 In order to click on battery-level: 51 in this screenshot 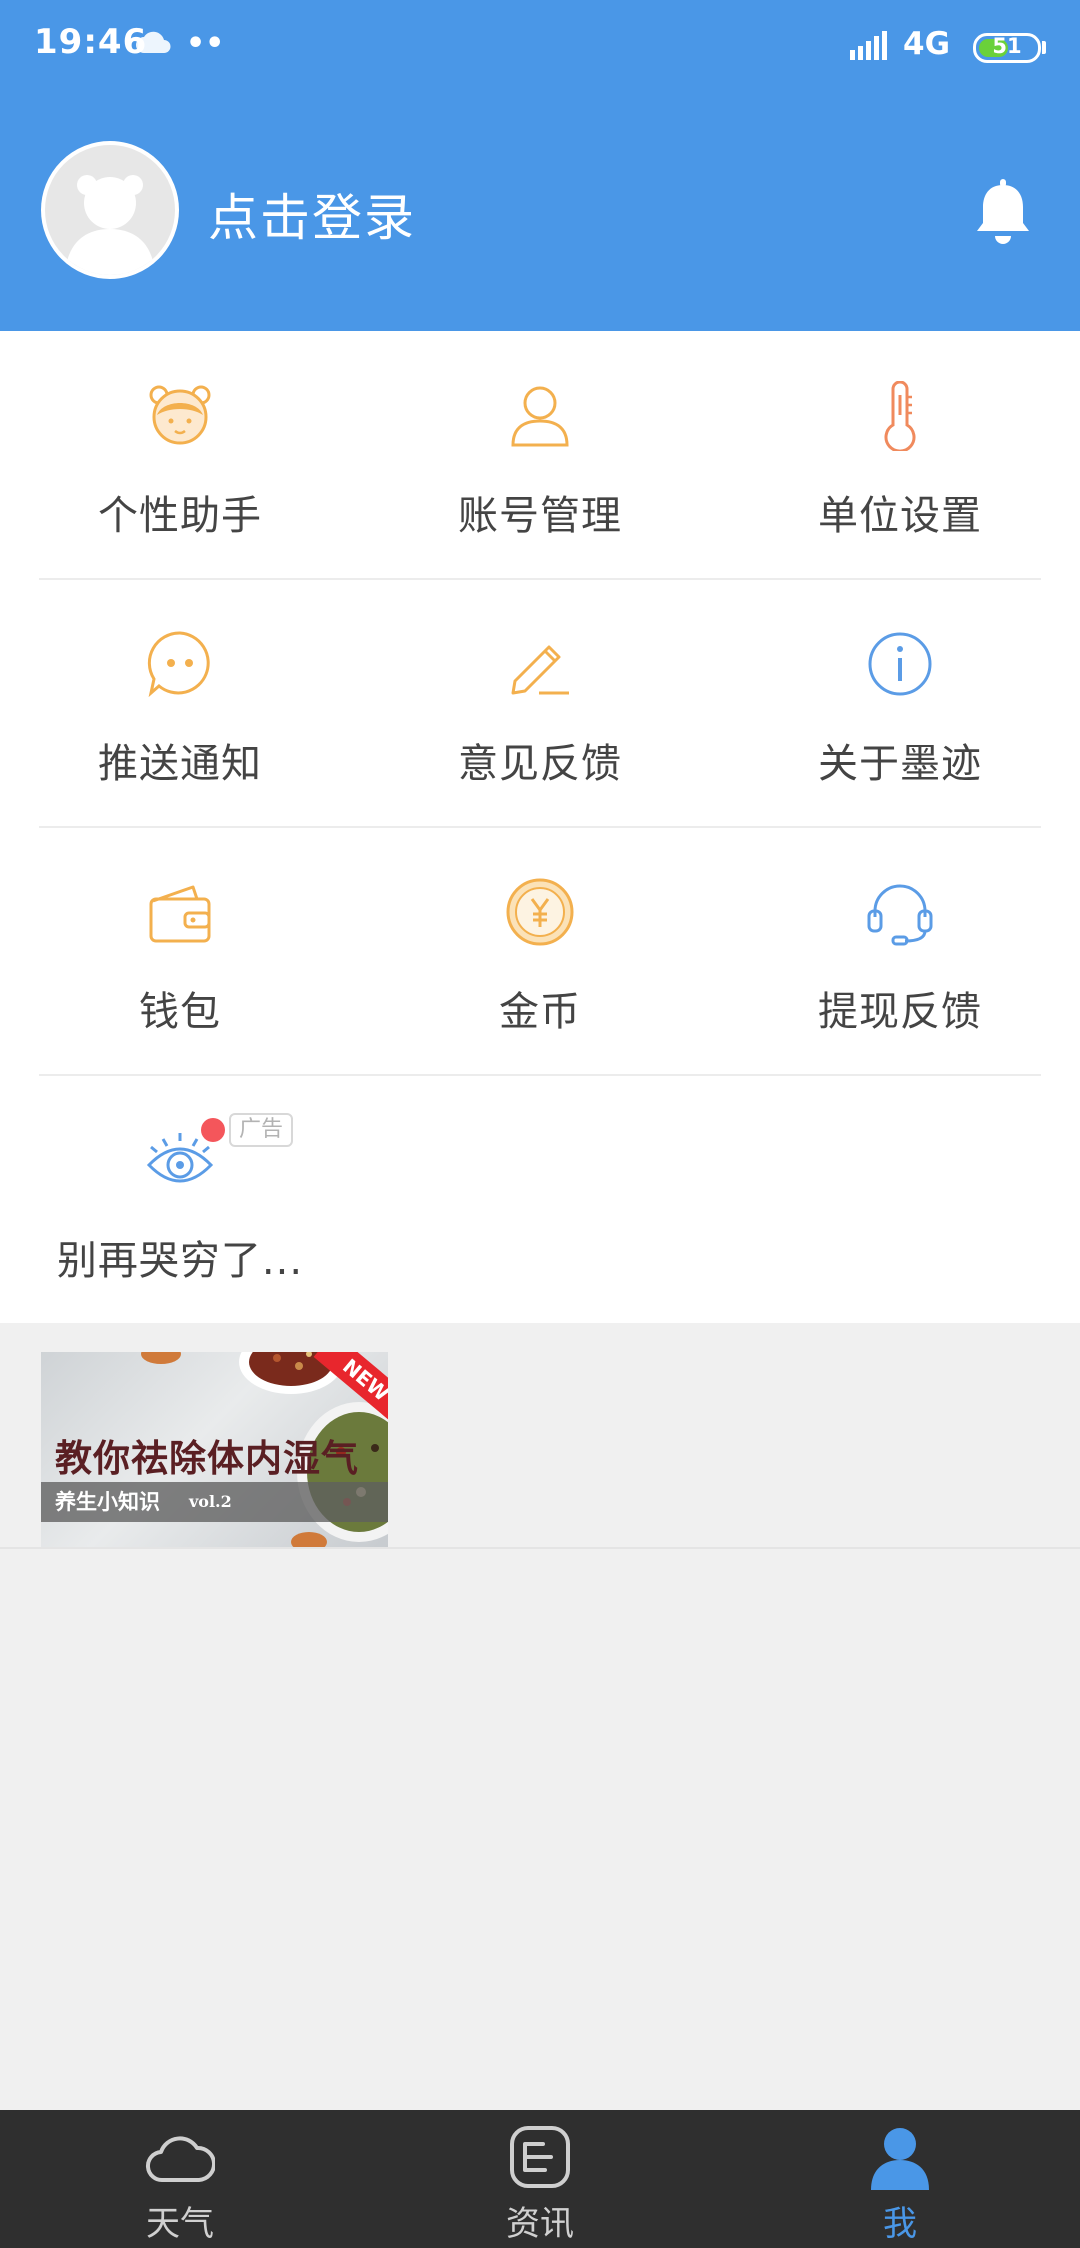, I will do `click(1007, 46)`.